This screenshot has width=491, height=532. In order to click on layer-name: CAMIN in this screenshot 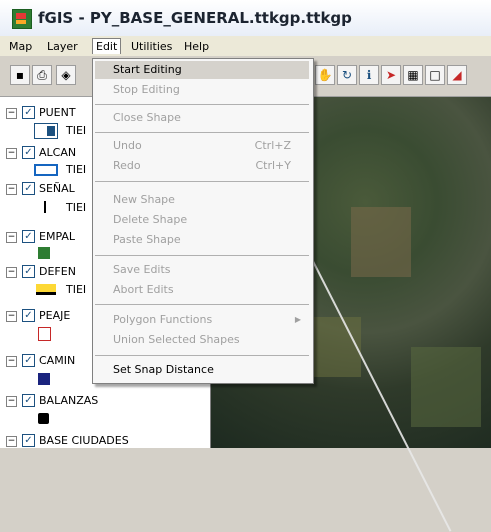, I will do `click(57, 360)`.